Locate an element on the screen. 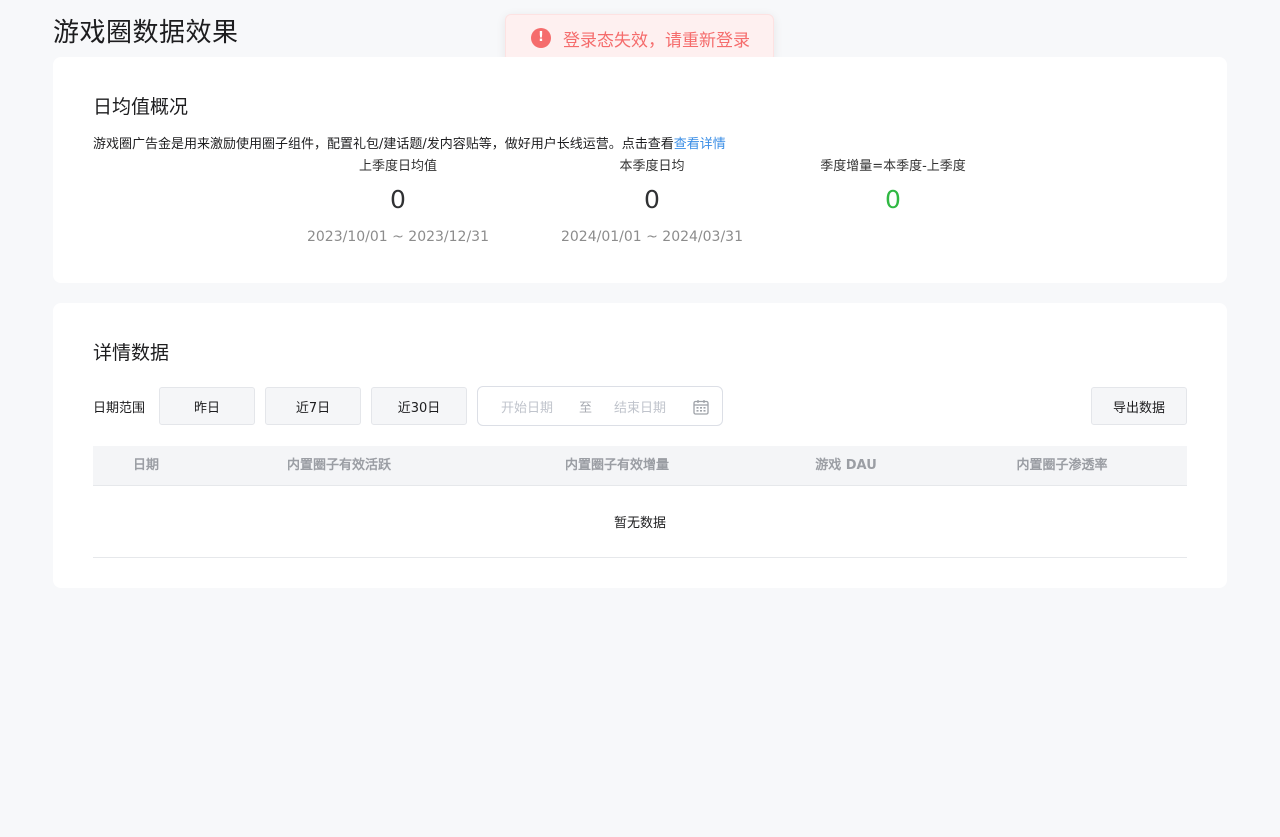  column-header-active: 内置圈子有效活跃 is located at coordinates (338, 465).